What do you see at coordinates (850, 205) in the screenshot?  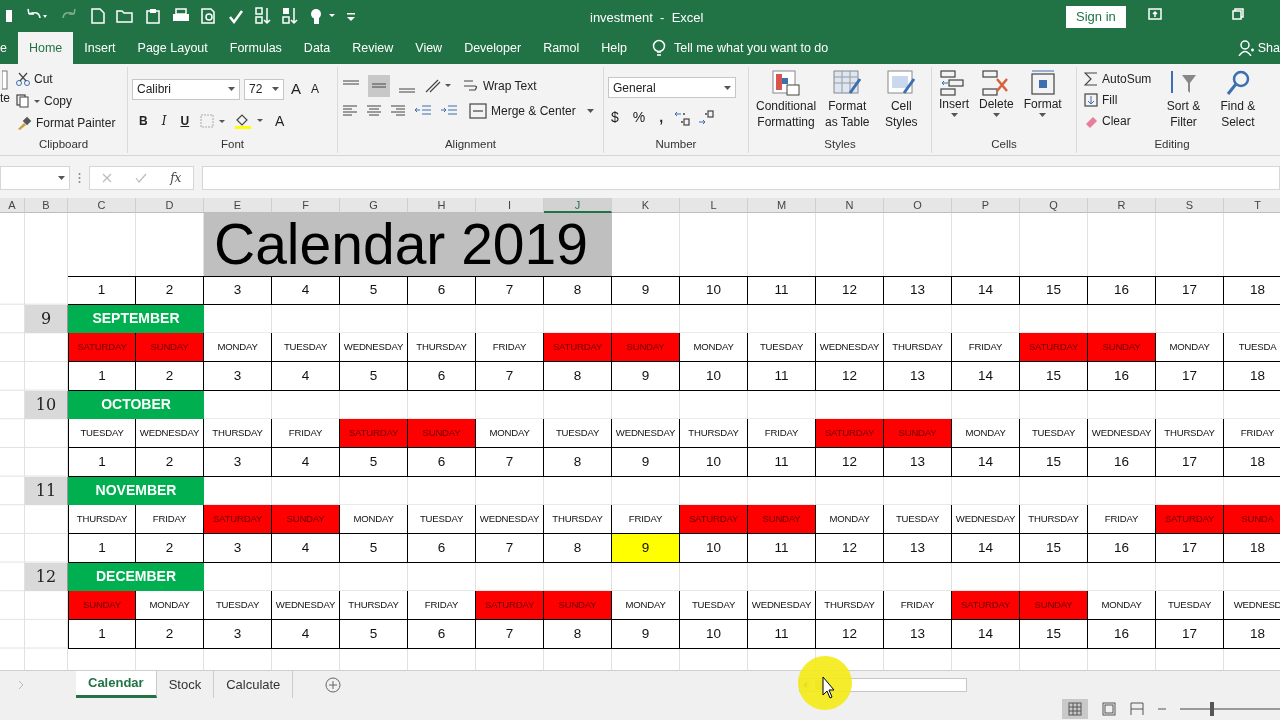 I see `column-header: N` at bounding box center [850, 205].